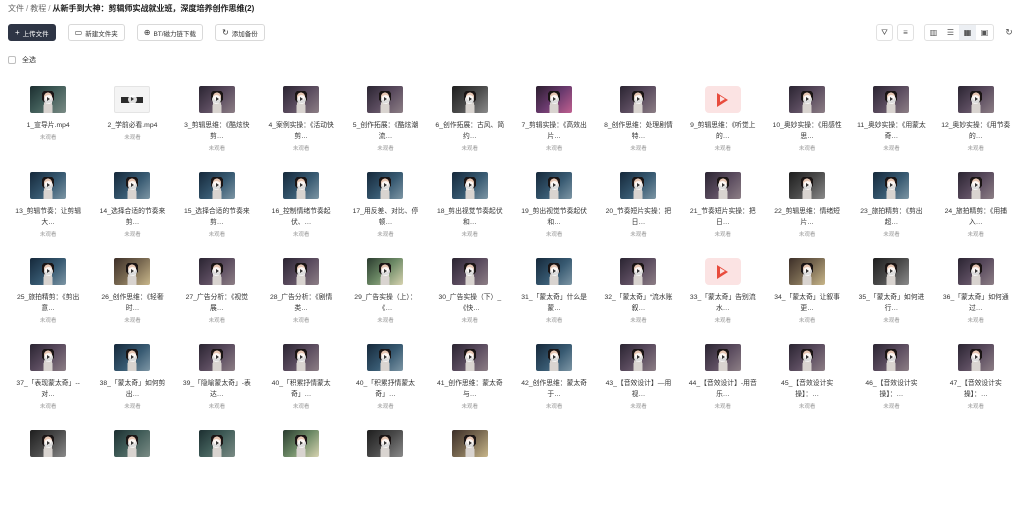 Image resolution: width=1024 pixels, height=516 pixels. What do you see at coordinates (385, 129) in the screenshot?
I see `file-item: 5_创作拓展：《酷炫潮流… 未观看` at bounding box center [385, 129].